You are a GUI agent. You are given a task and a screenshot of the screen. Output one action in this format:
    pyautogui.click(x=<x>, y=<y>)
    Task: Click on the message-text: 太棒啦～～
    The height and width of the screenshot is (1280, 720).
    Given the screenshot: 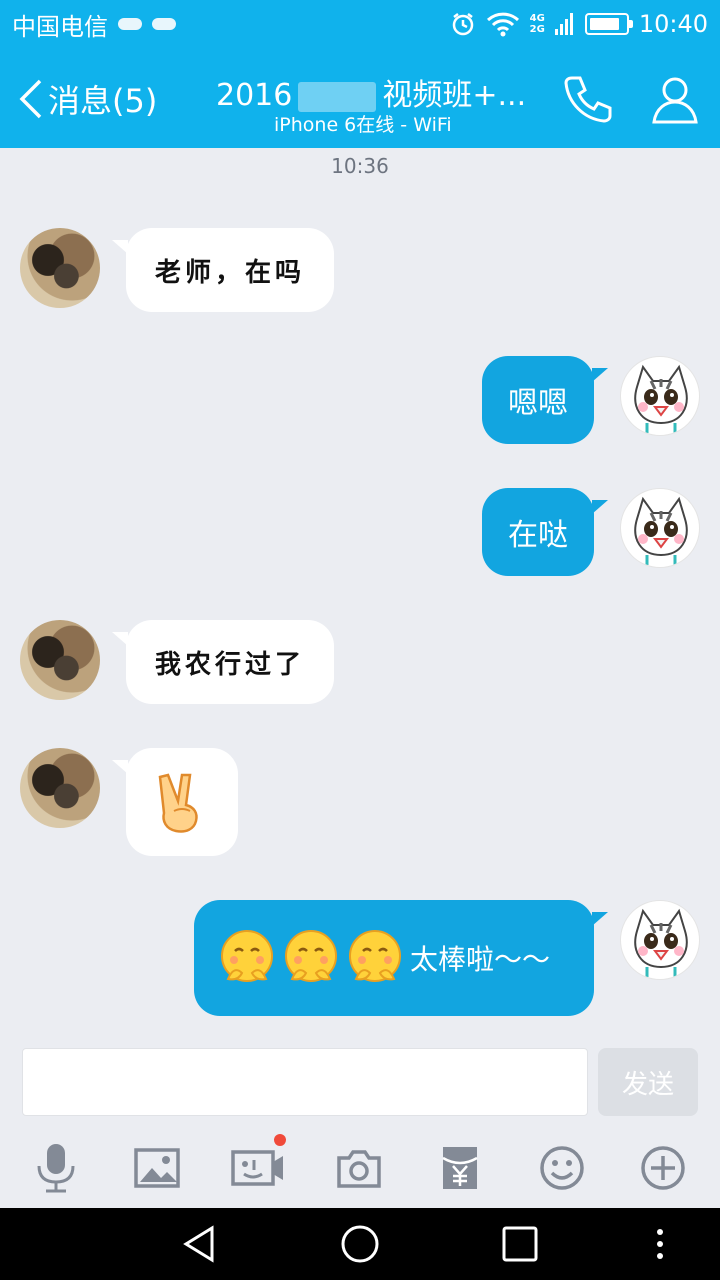 What is the action you would take?
    pyautogui.click(x=480, y=959)
    